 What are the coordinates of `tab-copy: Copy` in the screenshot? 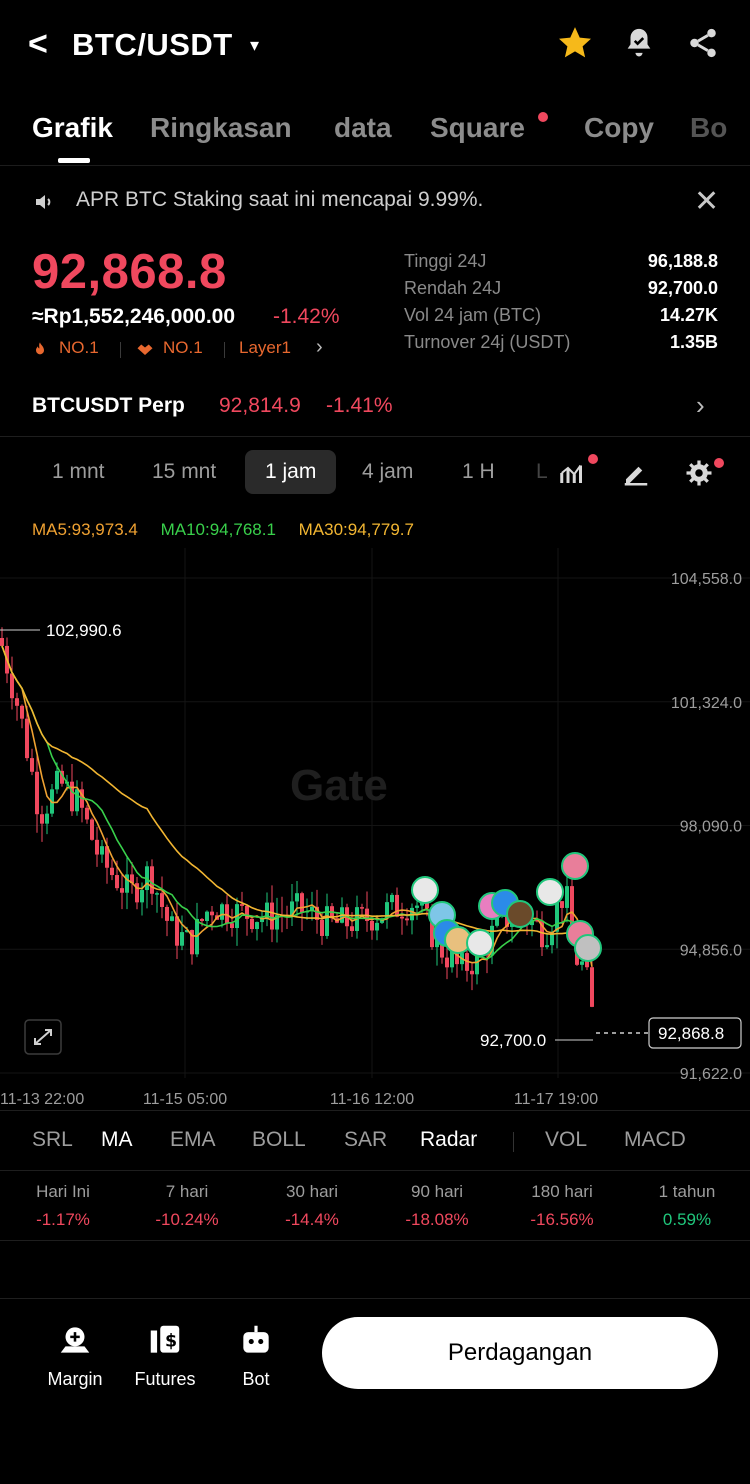 It's located at (619, 128).